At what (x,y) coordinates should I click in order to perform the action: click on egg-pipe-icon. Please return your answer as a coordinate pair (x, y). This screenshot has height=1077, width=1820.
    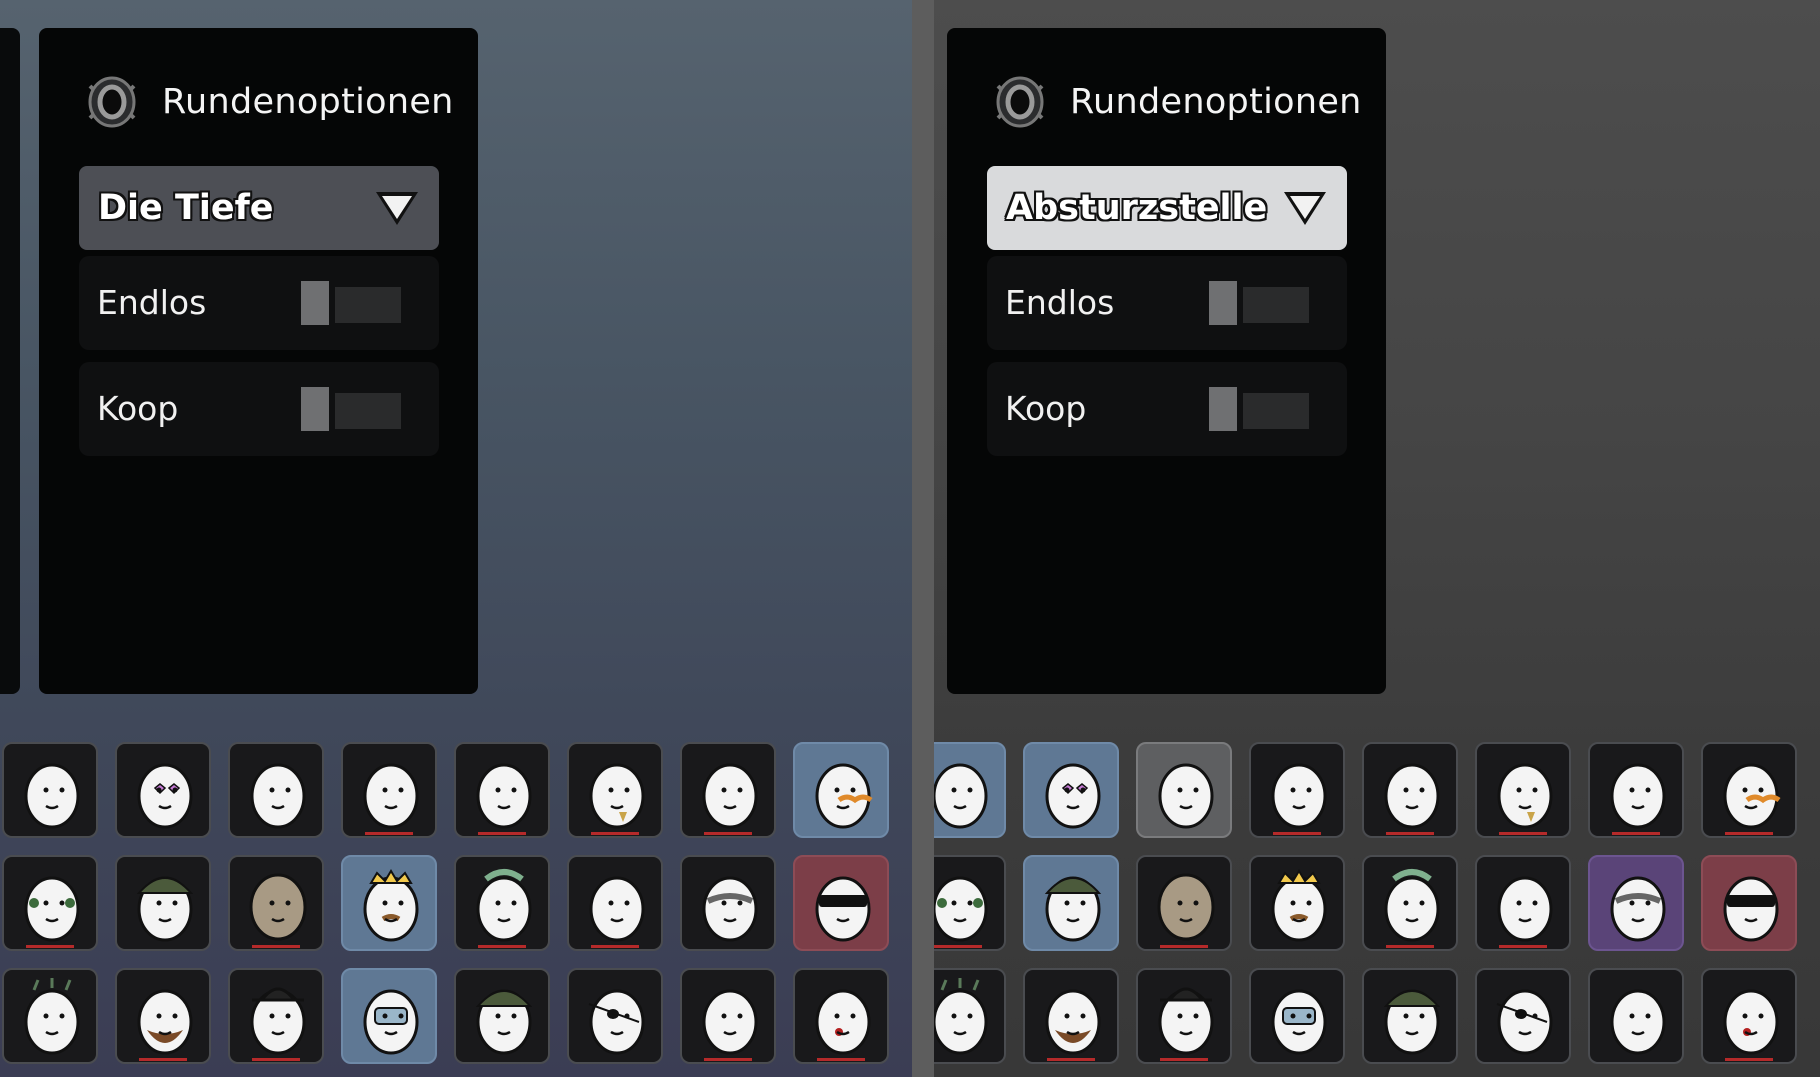
    Looking at the image, I should click on (730, 1022).